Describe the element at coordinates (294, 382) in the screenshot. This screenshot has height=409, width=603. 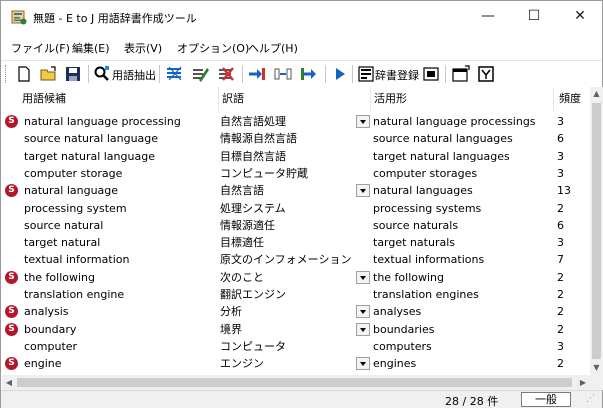
I see `horizontal-scroll-thumb` at that location.